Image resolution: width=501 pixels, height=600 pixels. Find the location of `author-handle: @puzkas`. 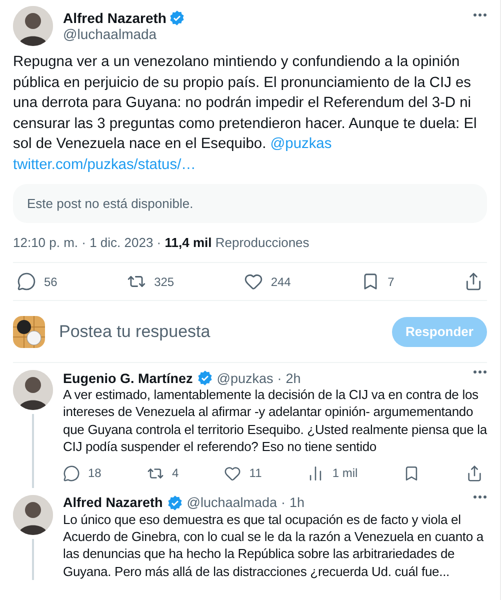

author-handle: @puzkas is located at coordinates (245, 378).